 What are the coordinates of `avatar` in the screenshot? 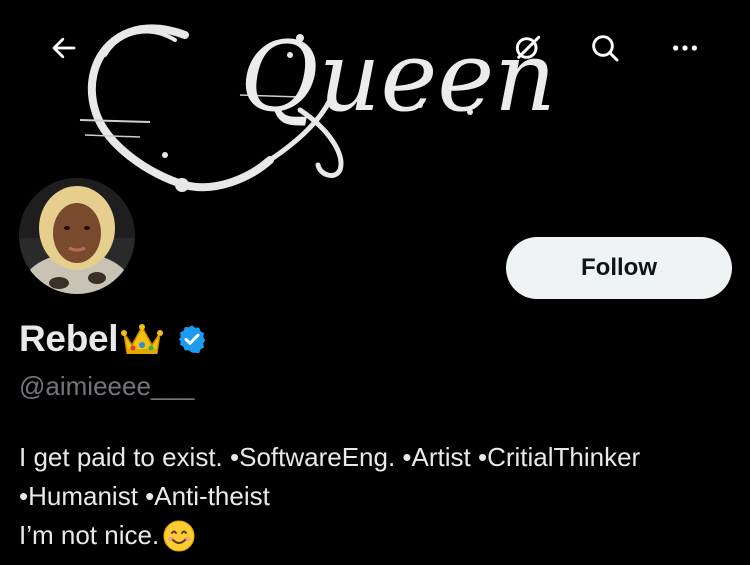 It's located at (77, 236).